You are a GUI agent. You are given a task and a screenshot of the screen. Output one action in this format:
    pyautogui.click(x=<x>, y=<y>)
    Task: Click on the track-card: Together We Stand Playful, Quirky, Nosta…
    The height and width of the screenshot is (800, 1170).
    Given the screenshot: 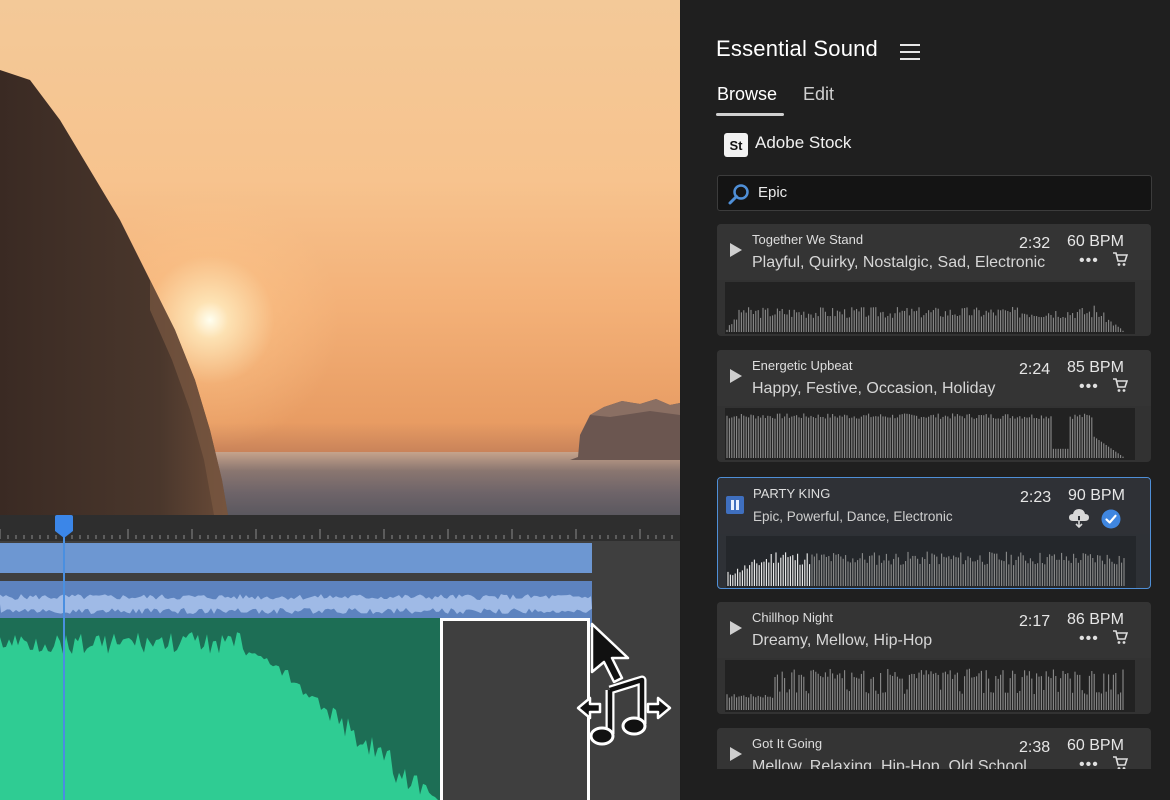 What is the action you would take?
    pyautogui.click(x=934, y=280)
    